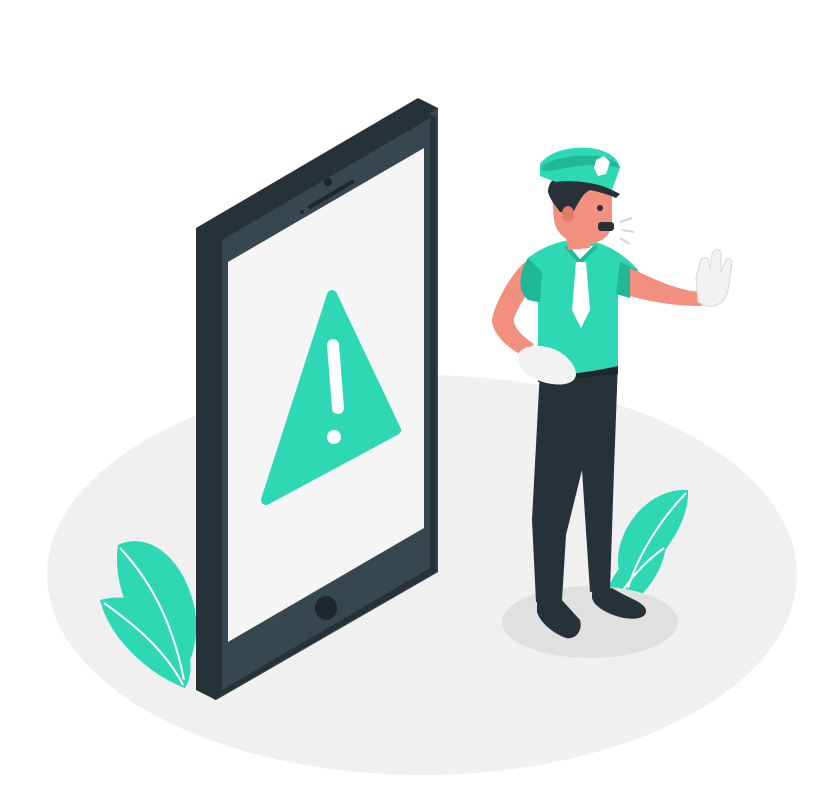 Image resolution: width=833 pixels, height=787 pixels. I want to click on home-button, so click(326, 608).